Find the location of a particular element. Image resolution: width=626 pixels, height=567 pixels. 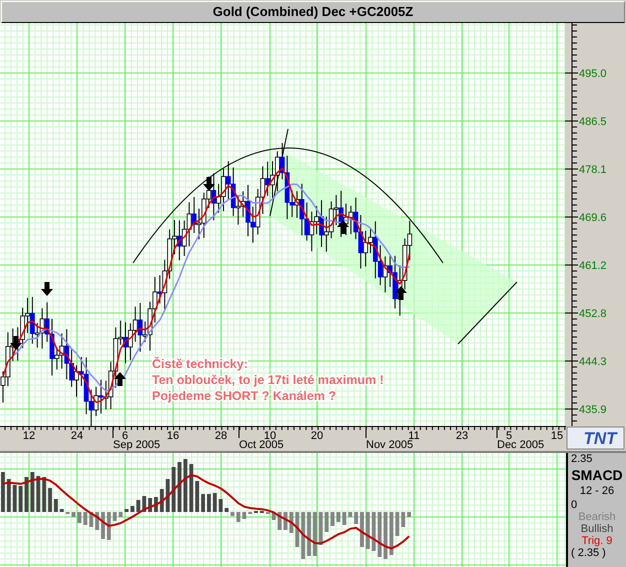

logo: TNT is located at coordinates (595, 438).